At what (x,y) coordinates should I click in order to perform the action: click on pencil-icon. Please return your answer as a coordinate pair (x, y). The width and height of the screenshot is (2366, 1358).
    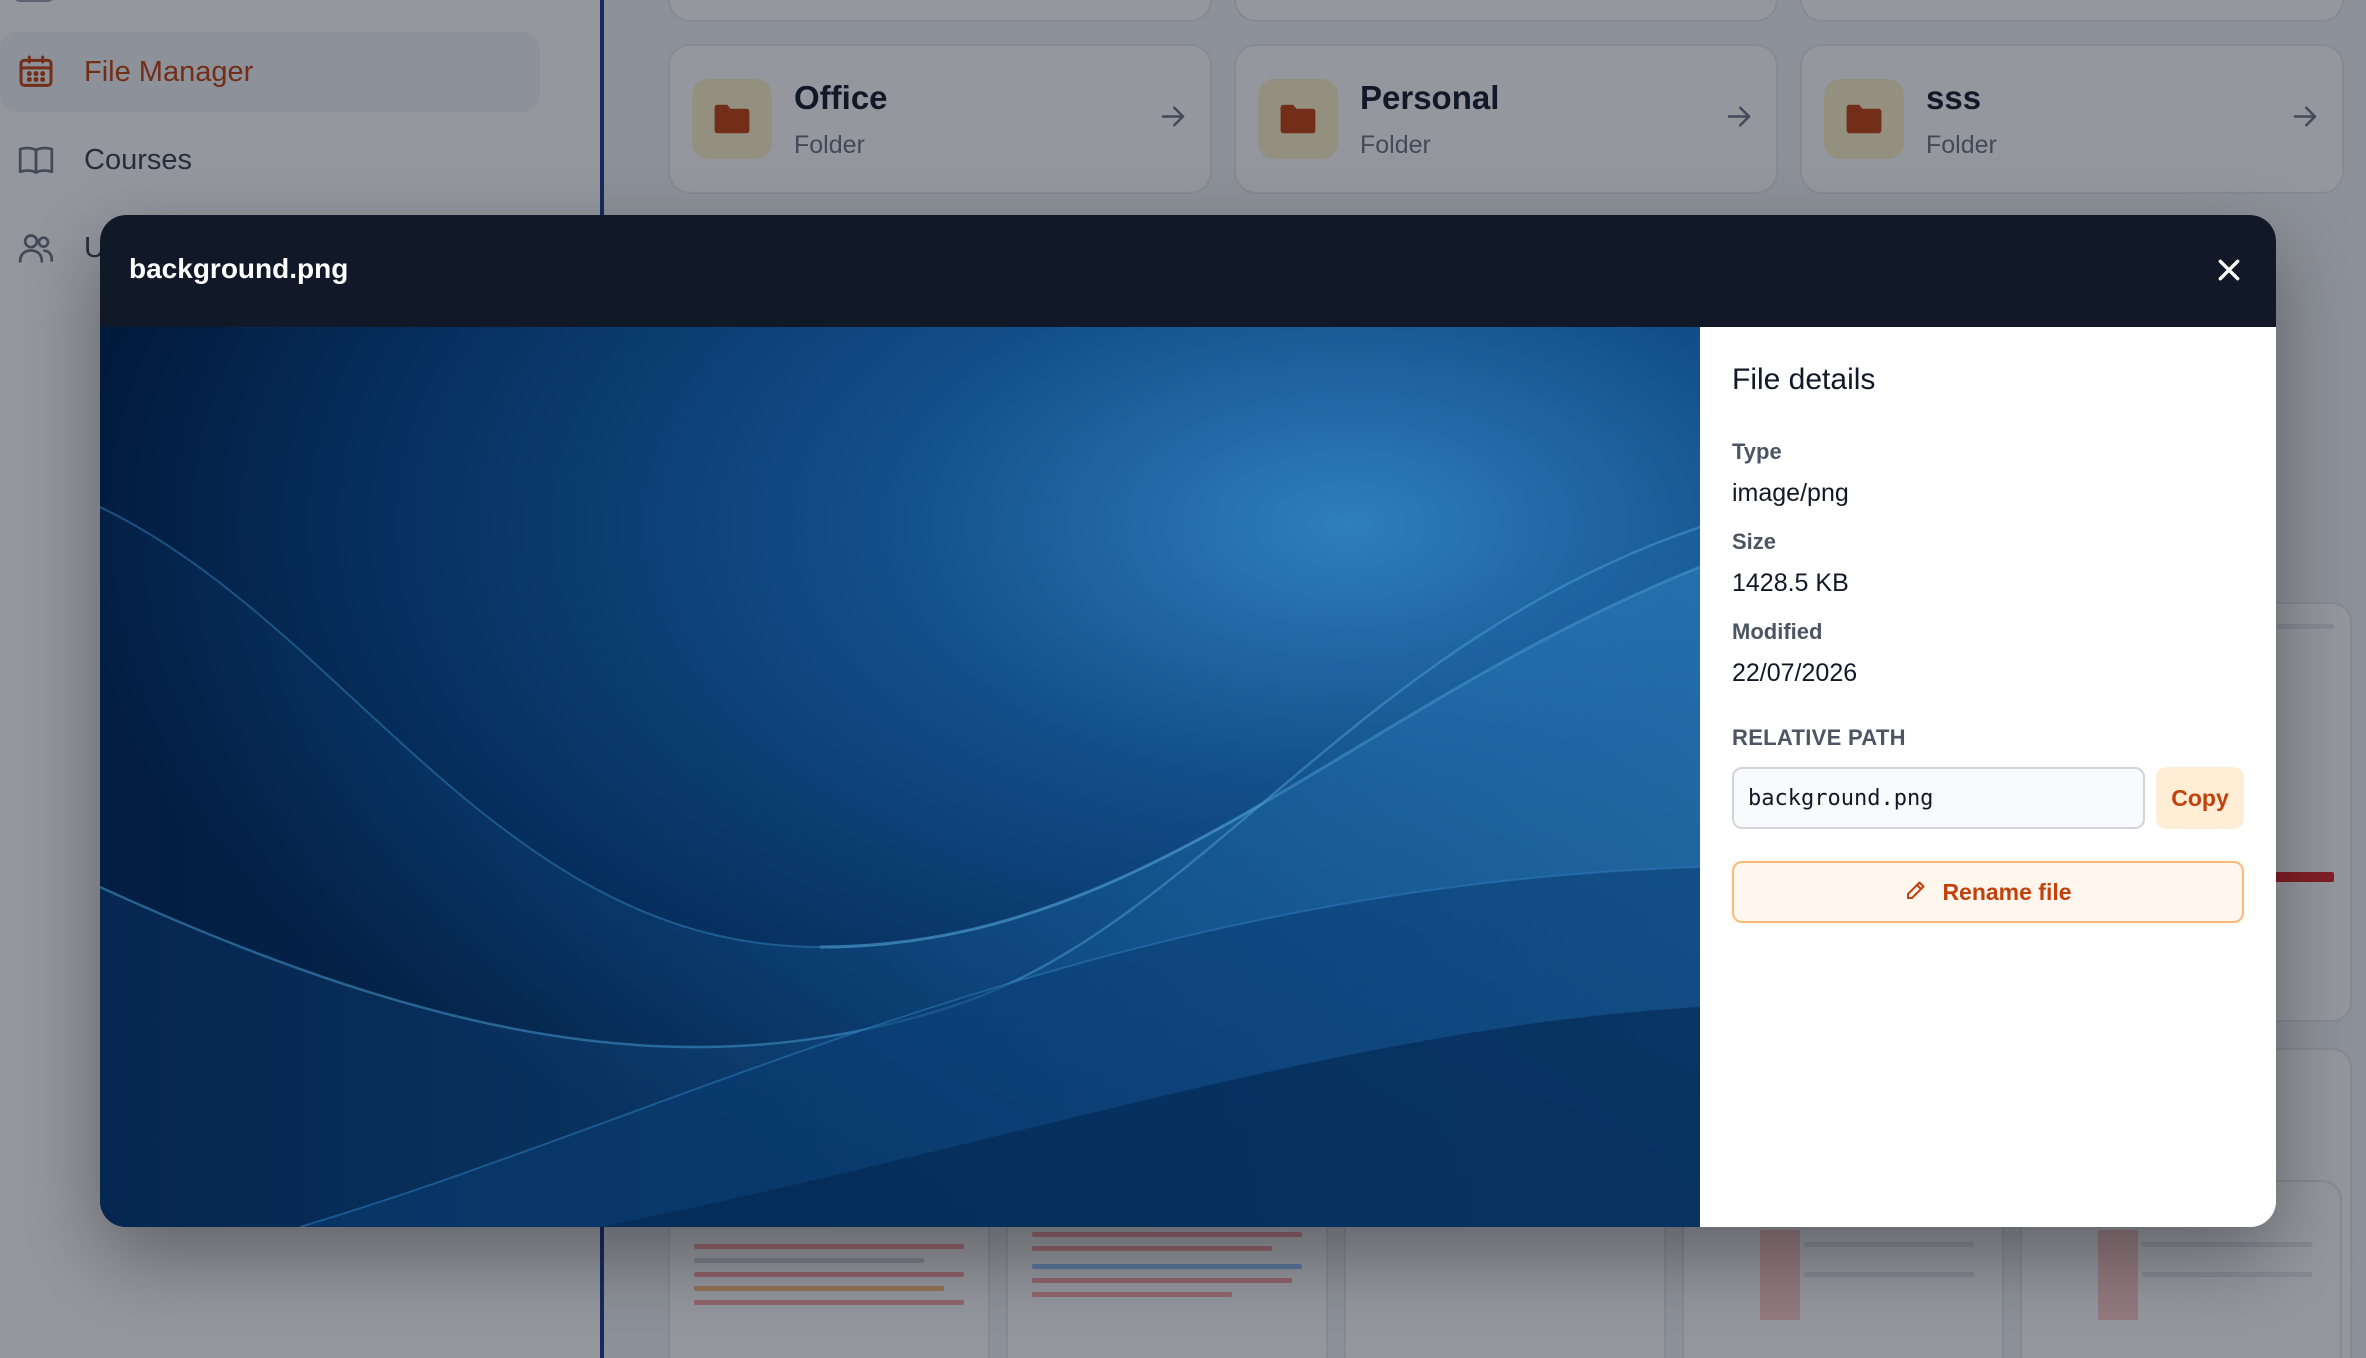
    Looking at the image, I should click on (1916, 892).